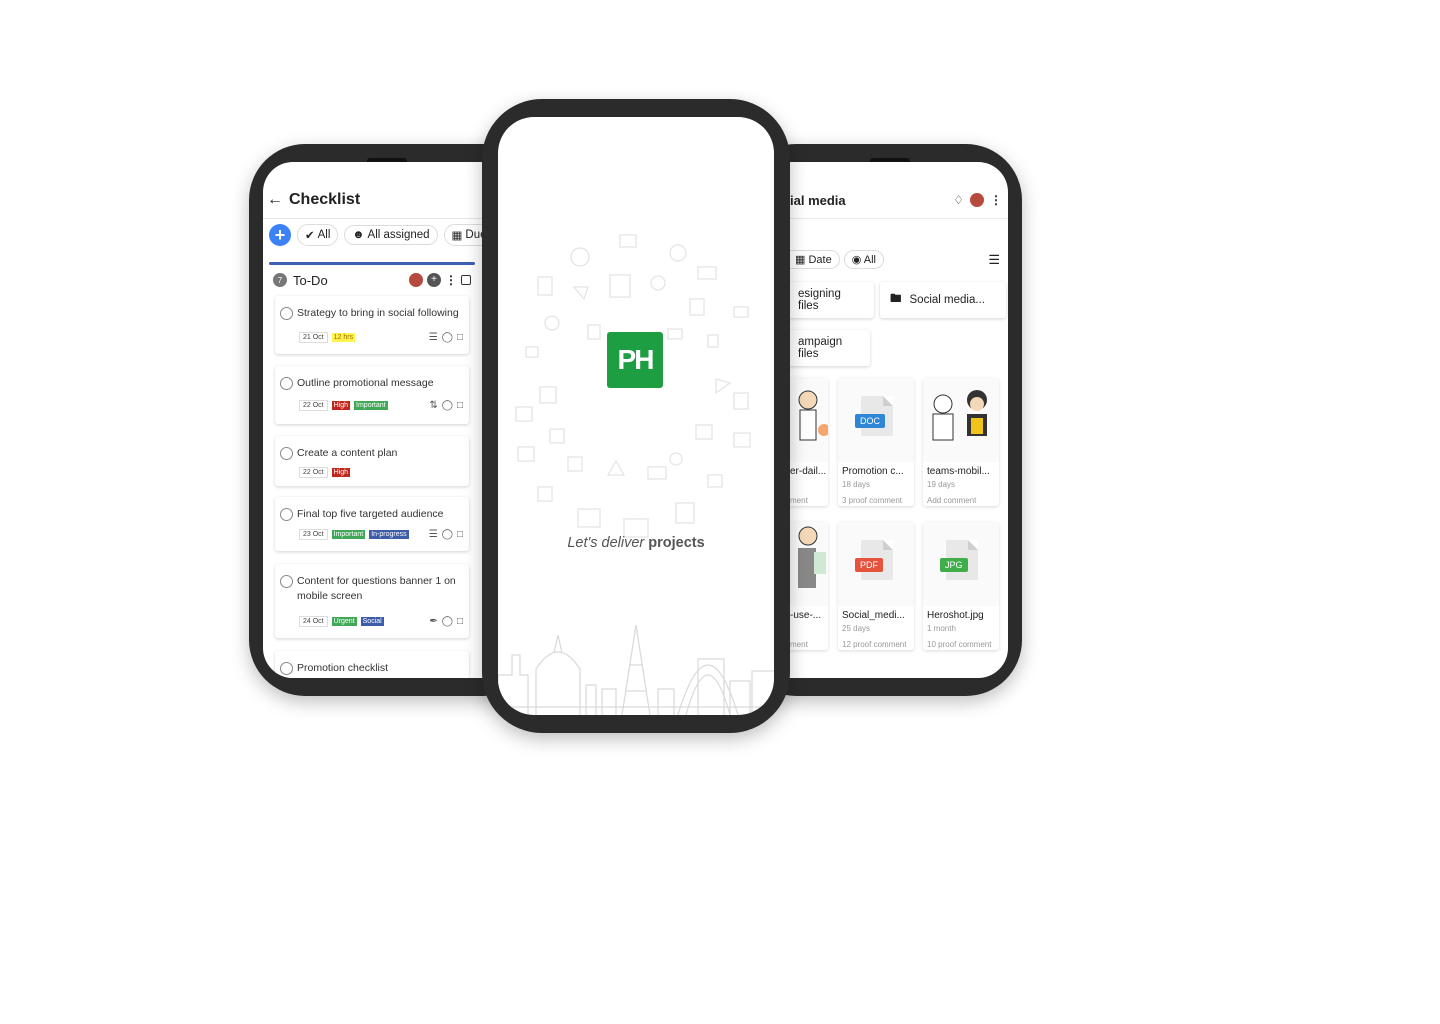 This screenshot has width=1440, height=1024. Describe the element at coordinates (874, 644) in the screenshot. I see `file-comments: 12 proof comment` at that location.